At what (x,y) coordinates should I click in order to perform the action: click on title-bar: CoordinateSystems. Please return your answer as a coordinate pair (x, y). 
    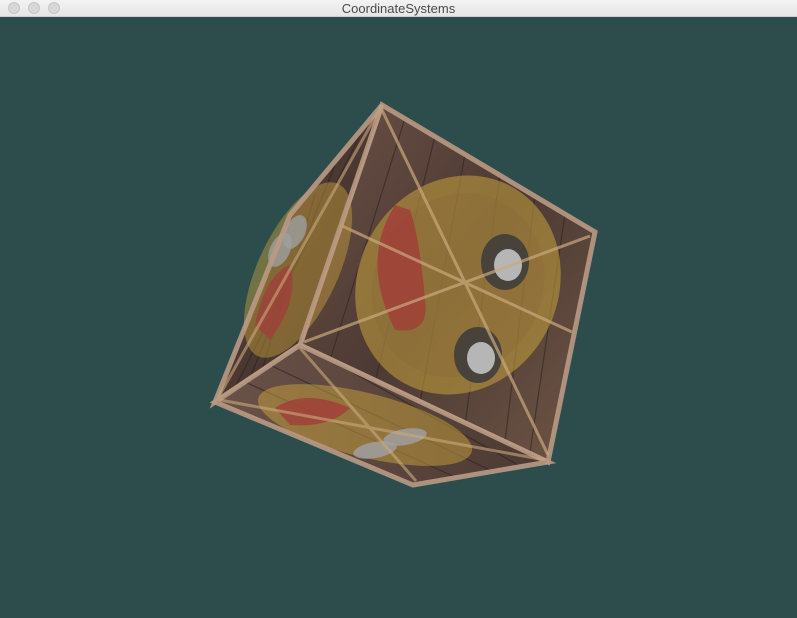
    Looking at the image, I should click on (398, 8).